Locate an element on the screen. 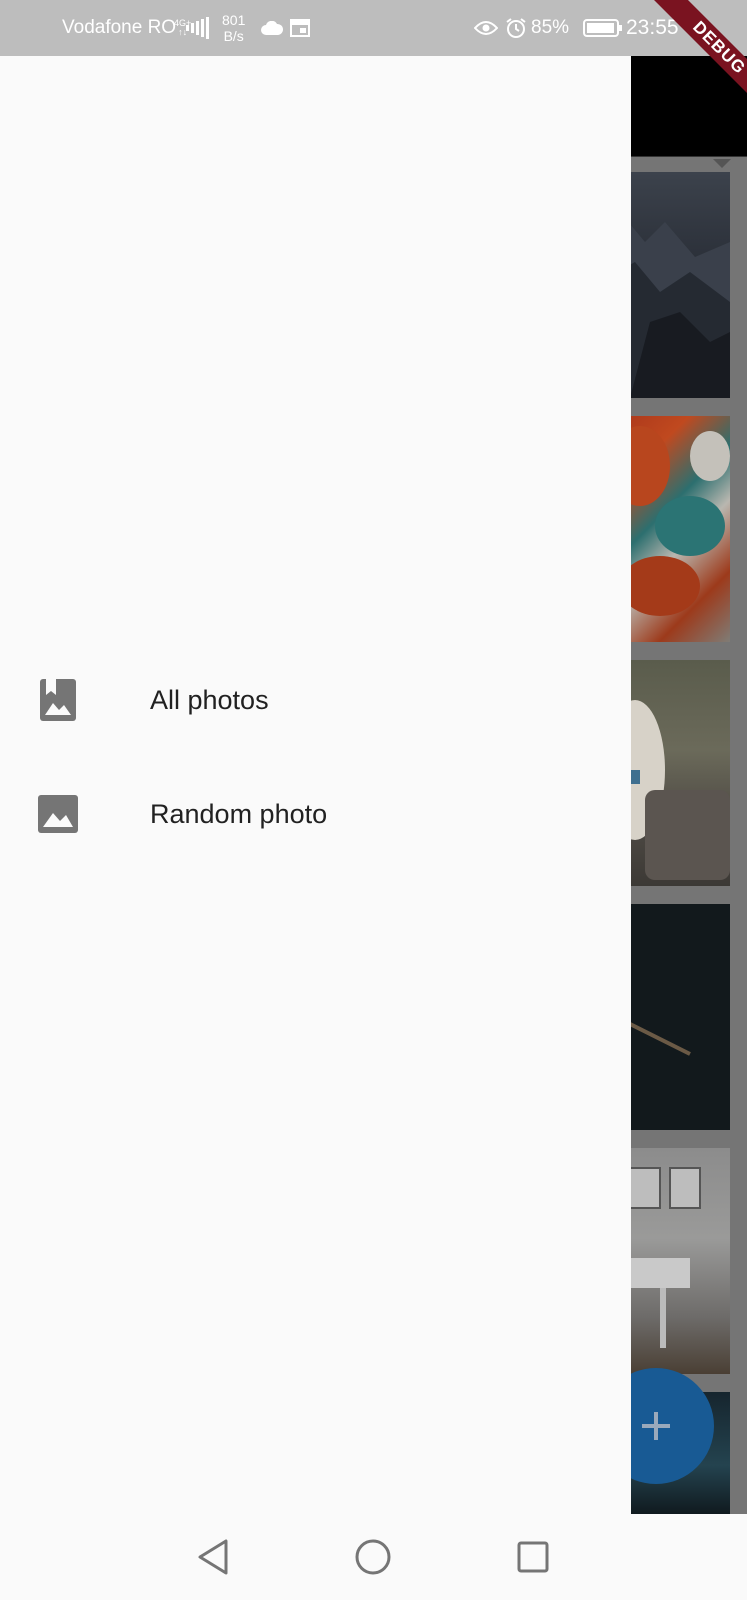 This screenshot has height=1600, width=747. back-icon is located at coordinates (213, 1557).